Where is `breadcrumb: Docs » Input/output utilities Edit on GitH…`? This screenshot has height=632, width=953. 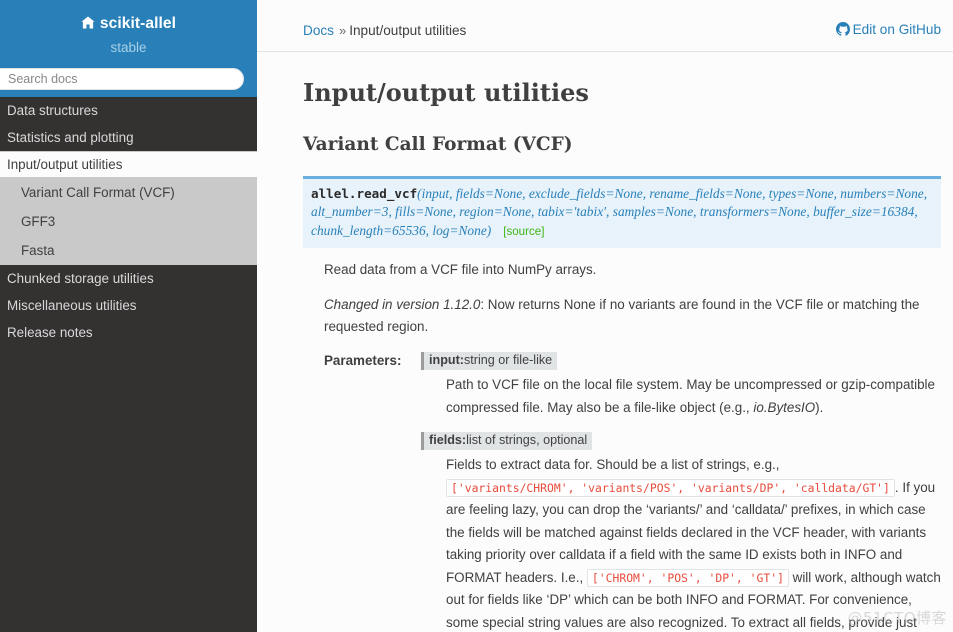
breadcrumb: Docs » Input/output utilities Edit on GitH… is located at coordinates (605, 26).